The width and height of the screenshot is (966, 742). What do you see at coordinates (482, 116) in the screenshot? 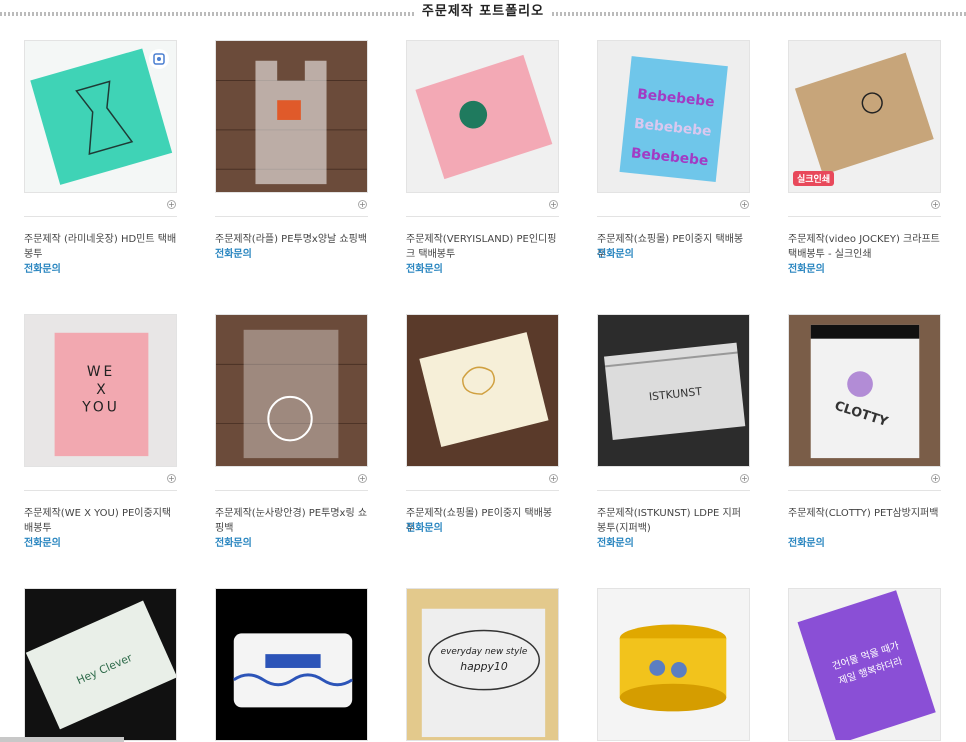
I see `product-thumbnail-pink-bear-mailer` at bounding box center [482, 116].